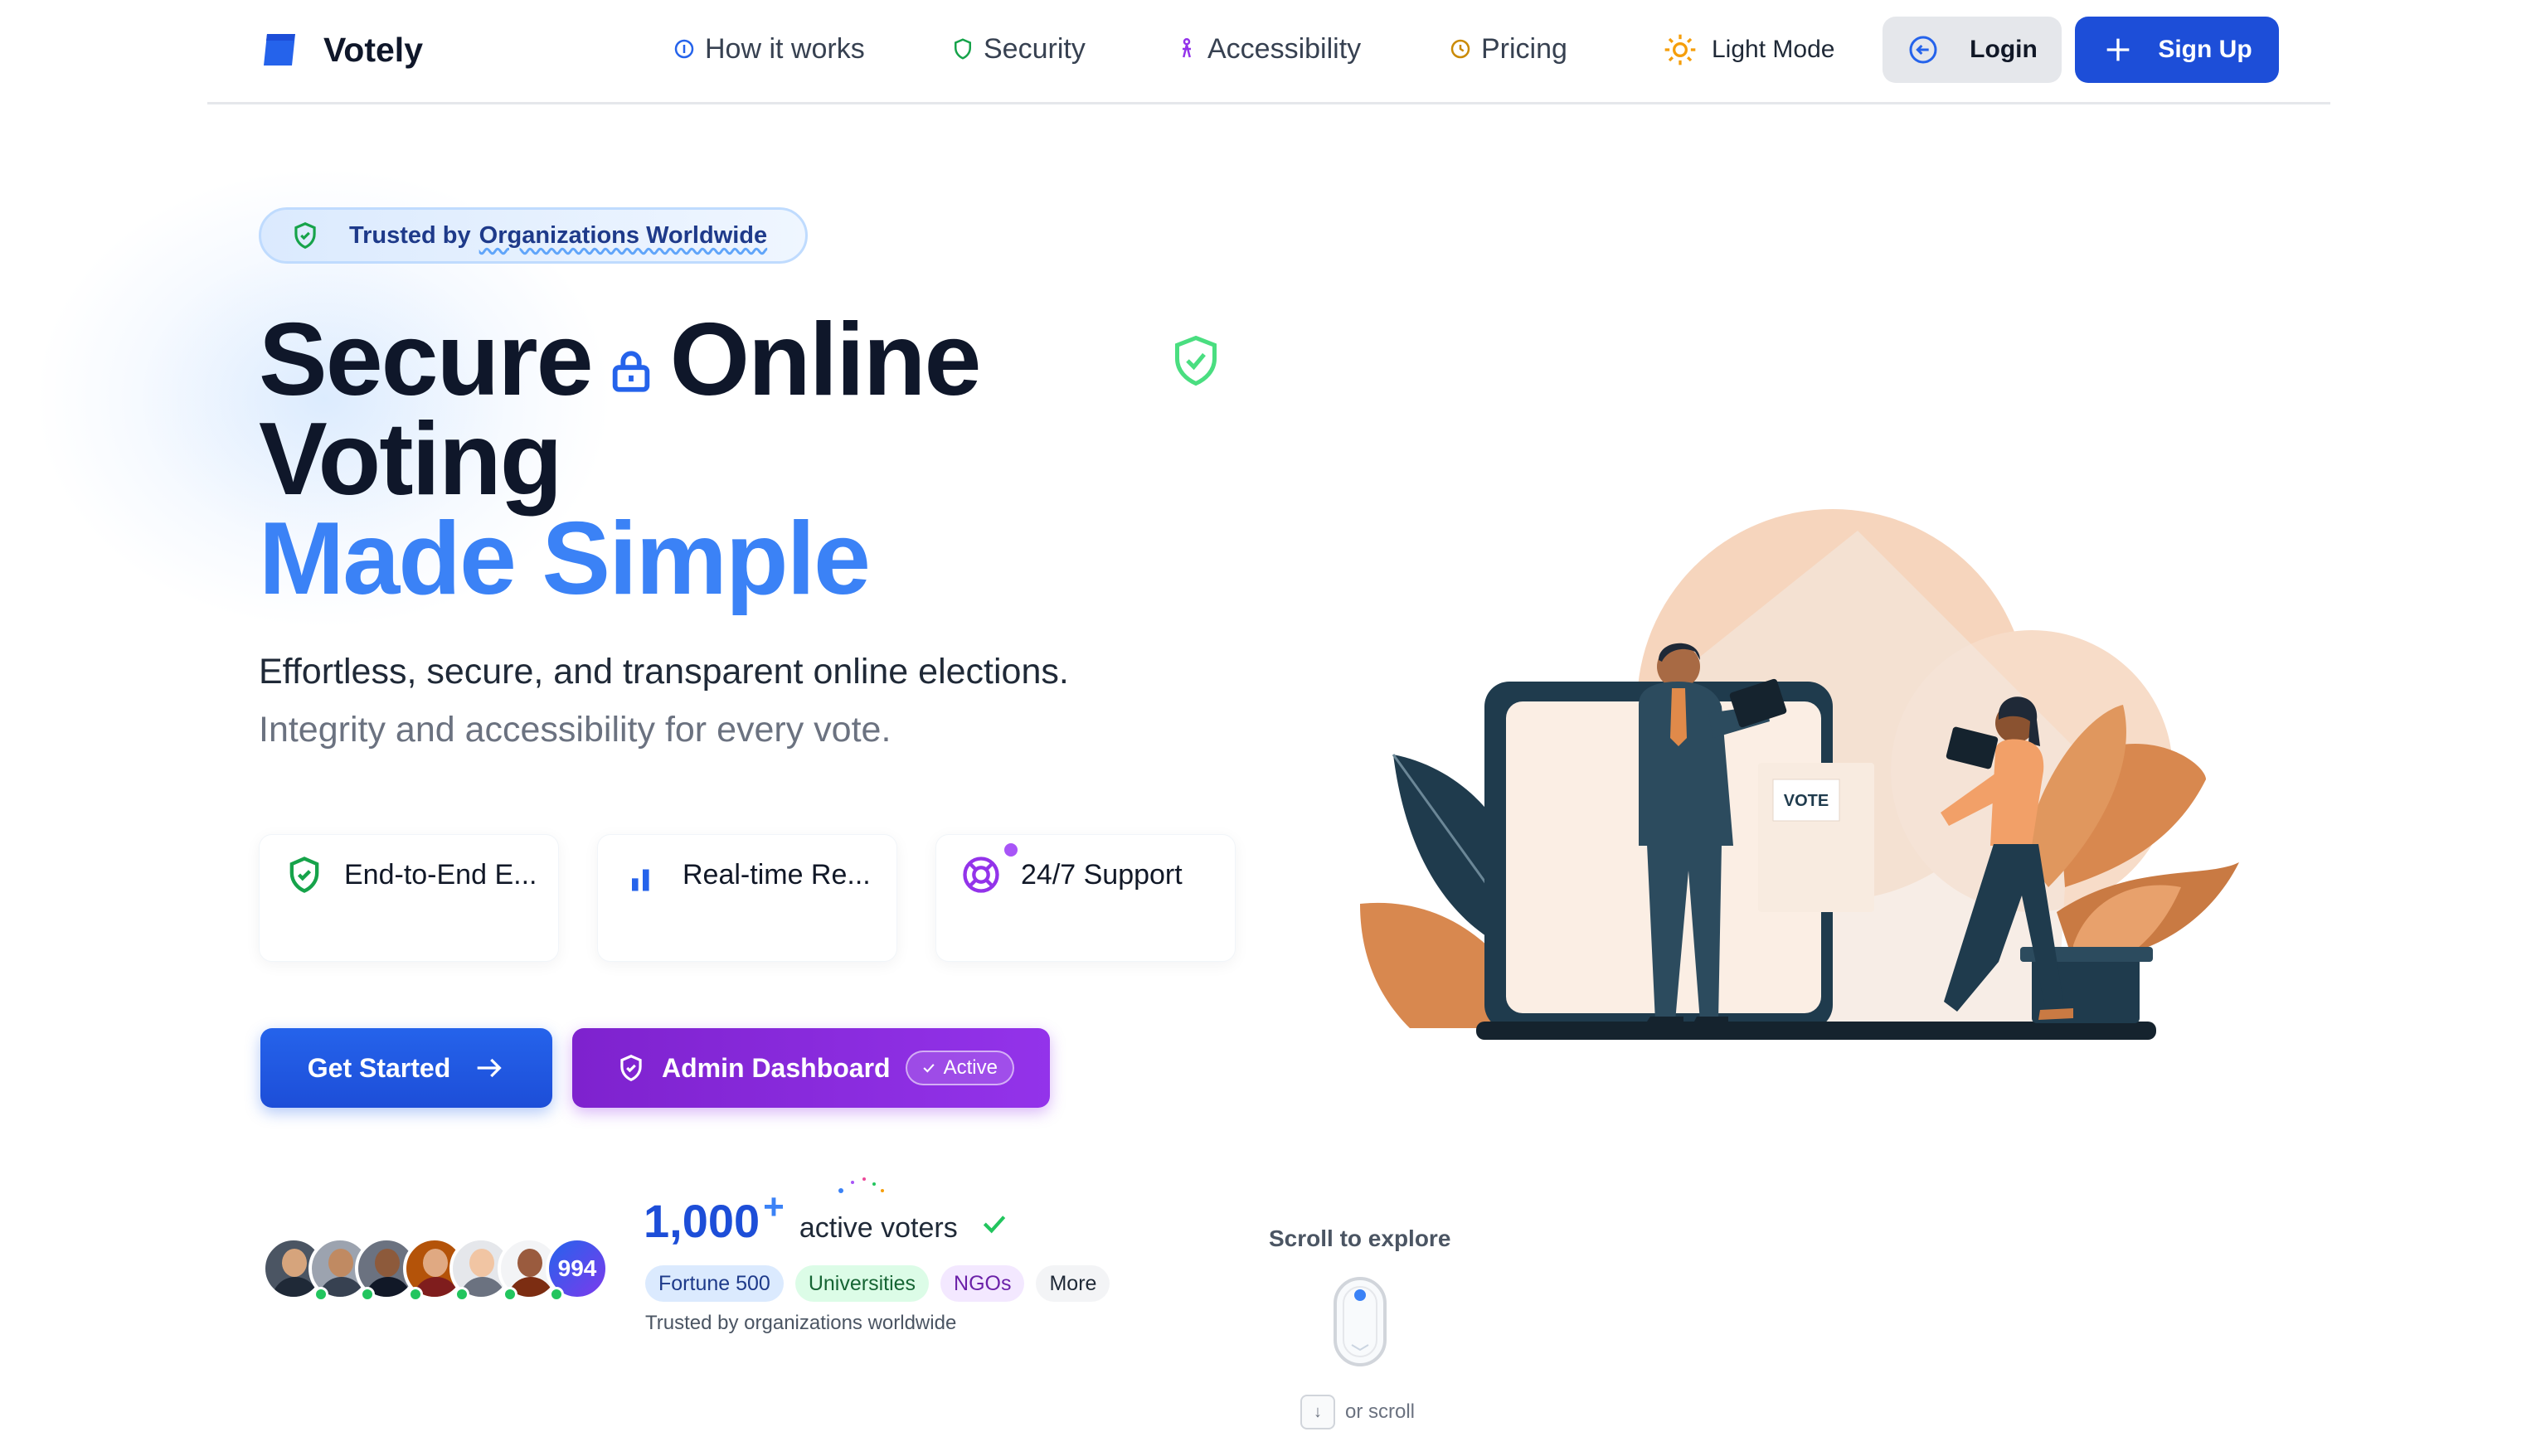 The width and height of the screenshot is (2536, 1456). I want to click on login-label: Login, so click(2004, 49).